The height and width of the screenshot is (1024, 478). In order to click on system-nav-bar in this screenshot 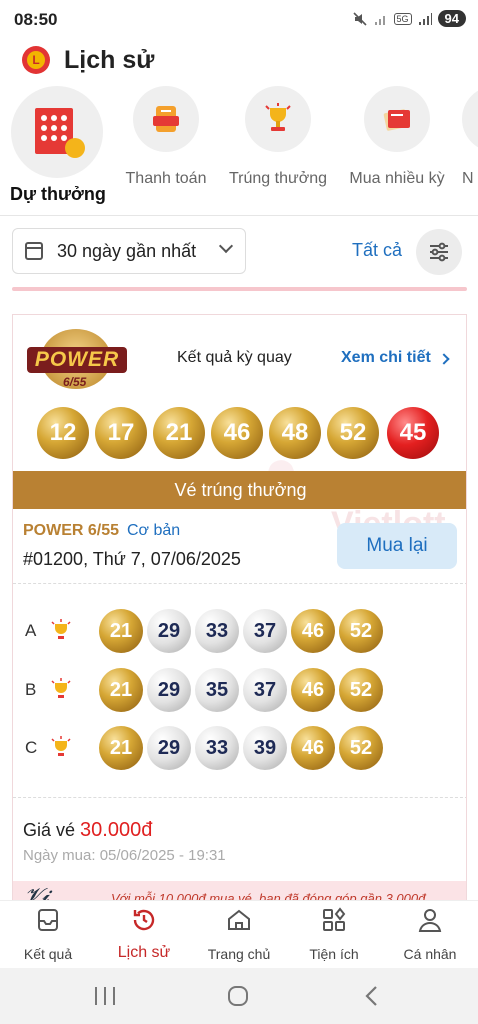, I will do `click(239, 996)`.